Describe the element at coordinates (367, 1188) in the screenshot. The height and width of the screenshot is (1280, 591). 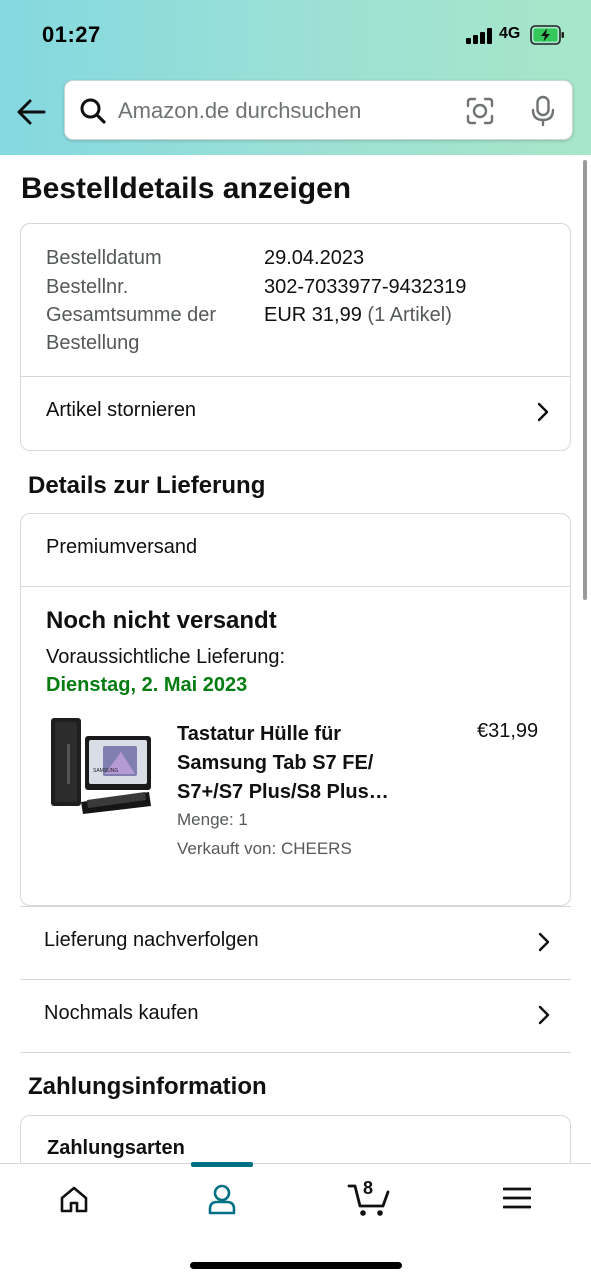
I see `cart-count-badge: 8` at that location.